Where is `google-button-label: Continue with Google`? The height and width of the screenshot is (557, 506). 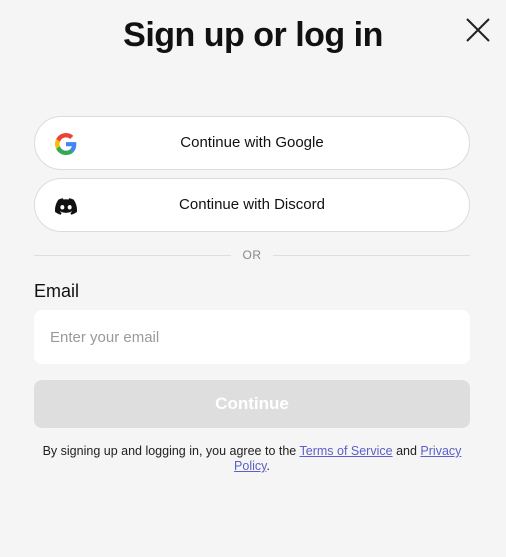
google-button-label: Continue with Google is located at coordinates (252, 142).